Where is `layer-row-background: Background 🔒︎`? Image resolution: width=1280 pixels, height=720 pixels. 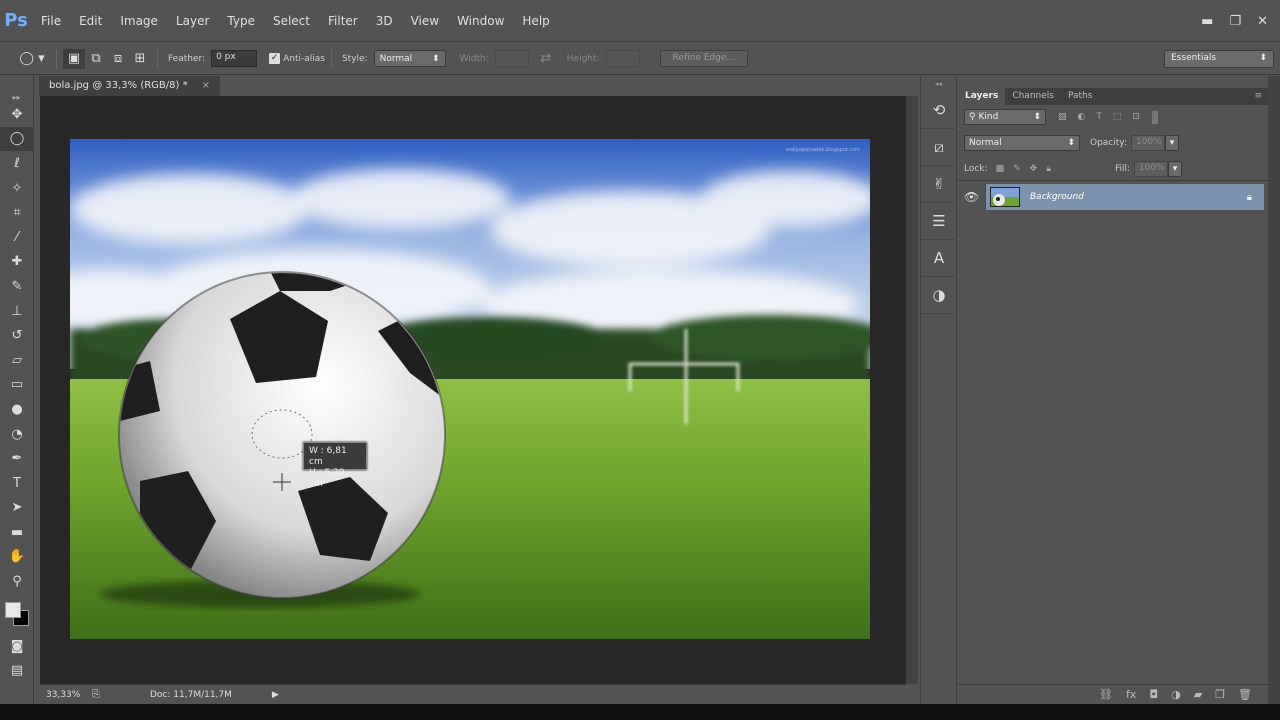 layer-row-background: Background 🔒︎ is located at coordinates (1125, 197).